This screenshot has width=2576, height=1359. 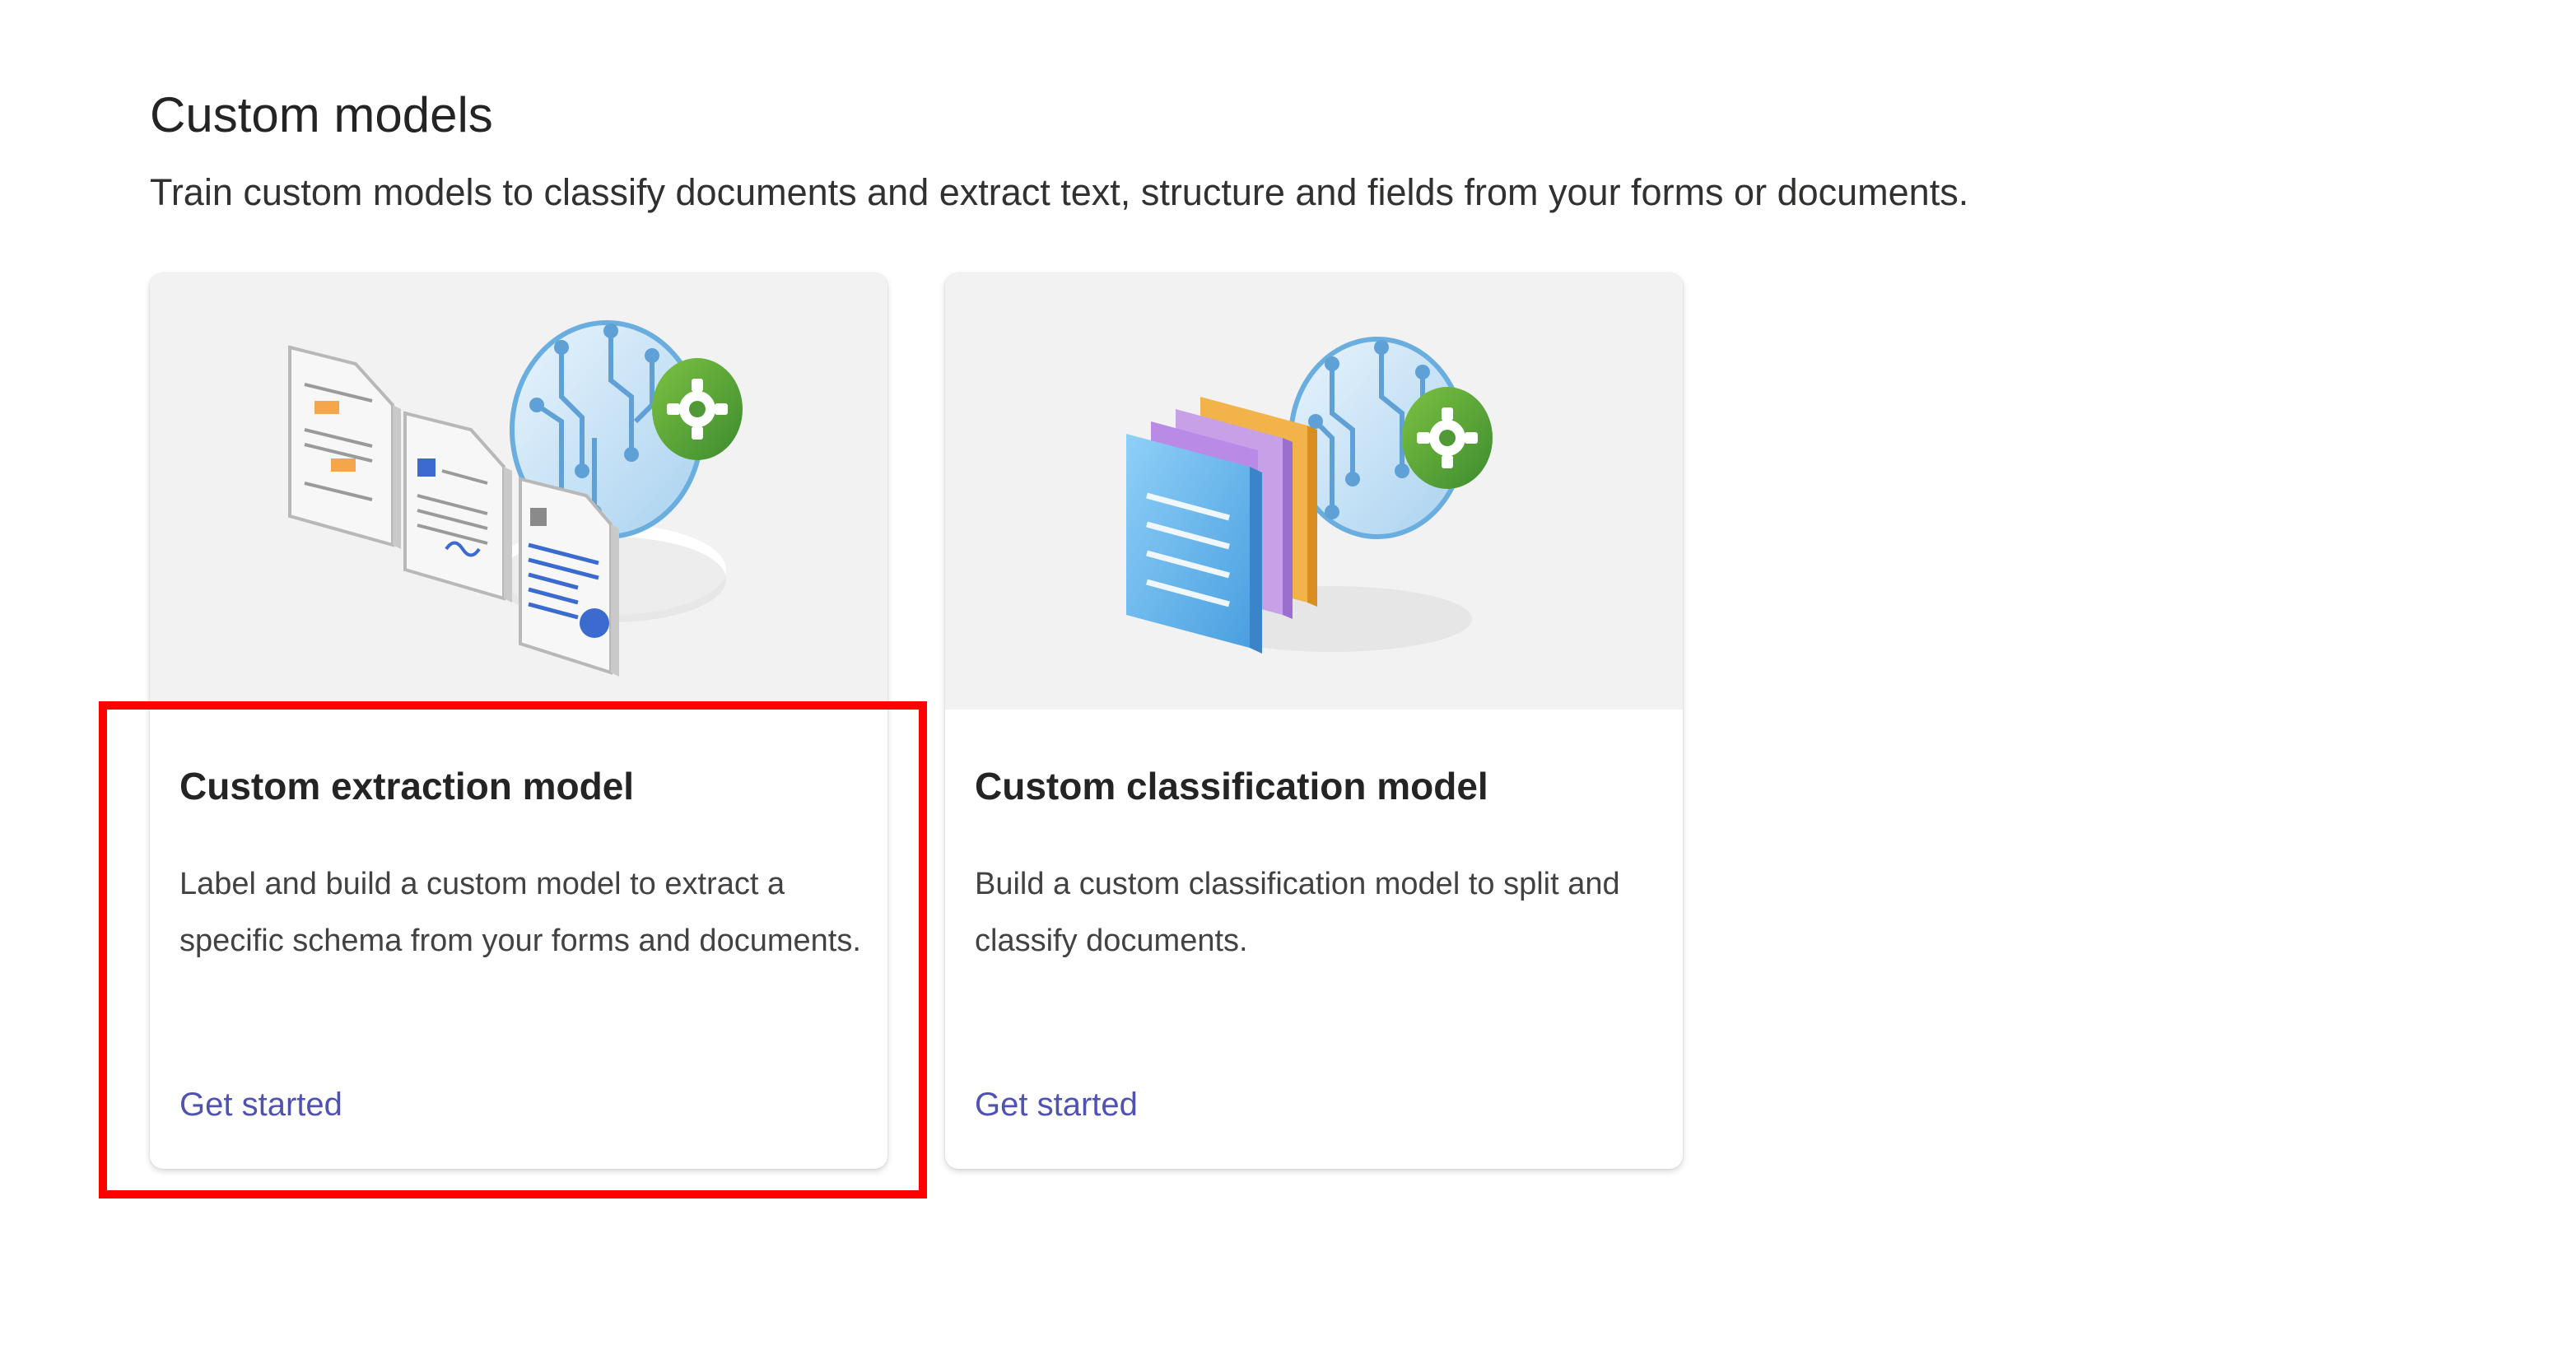 What do you see at coordinates (515, 498) in the screenshot?
I see `documents-with-ai-brain-gear-icon` at bounding box center [515, 498].